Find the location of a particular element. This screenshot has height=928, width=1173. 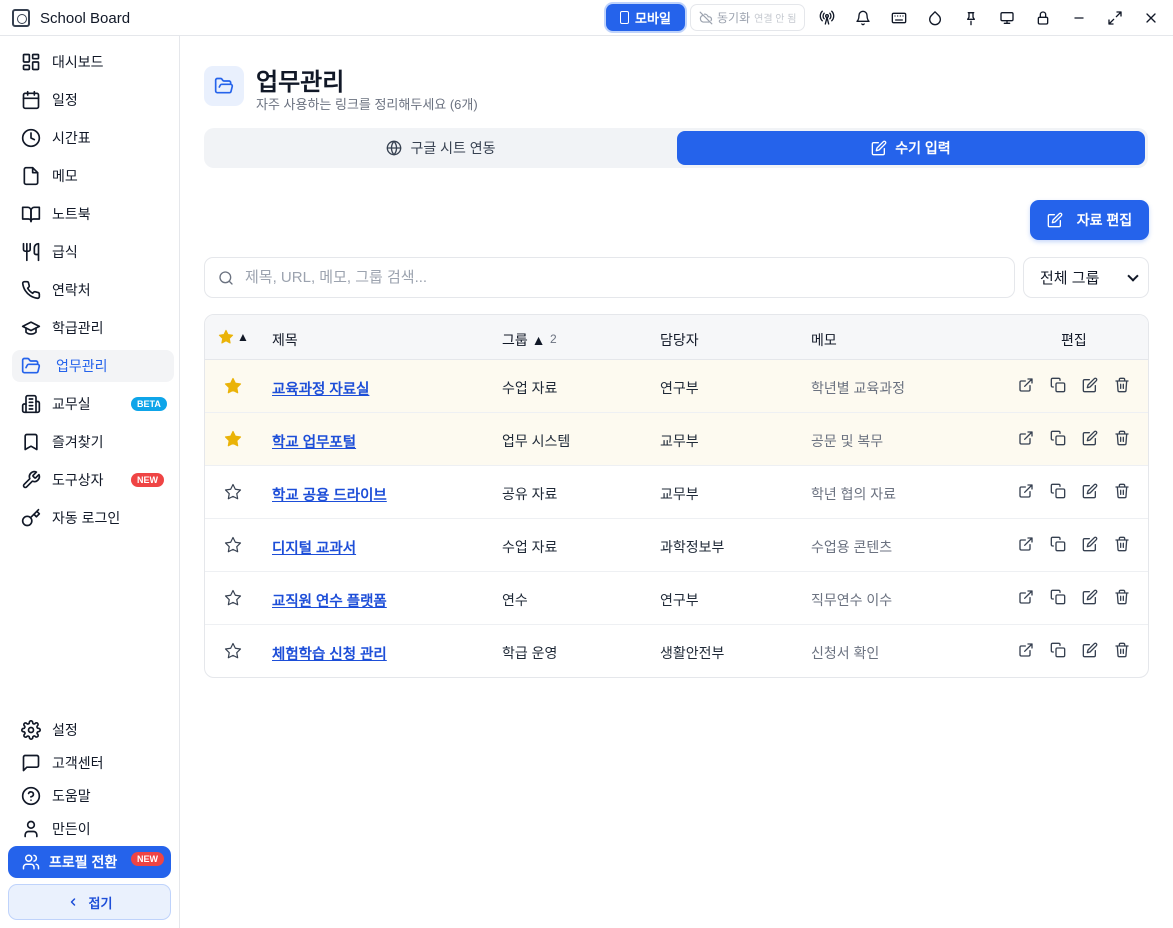

sidebar-item-class-management: 학급관리 is located at coordinates (93, 328).